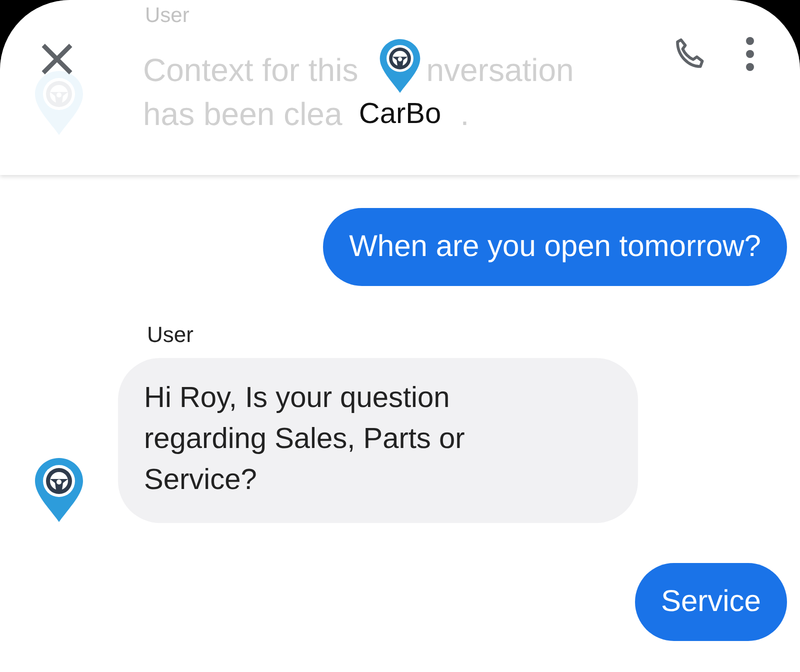  I want to click on message-text: ., so click(465, 114).